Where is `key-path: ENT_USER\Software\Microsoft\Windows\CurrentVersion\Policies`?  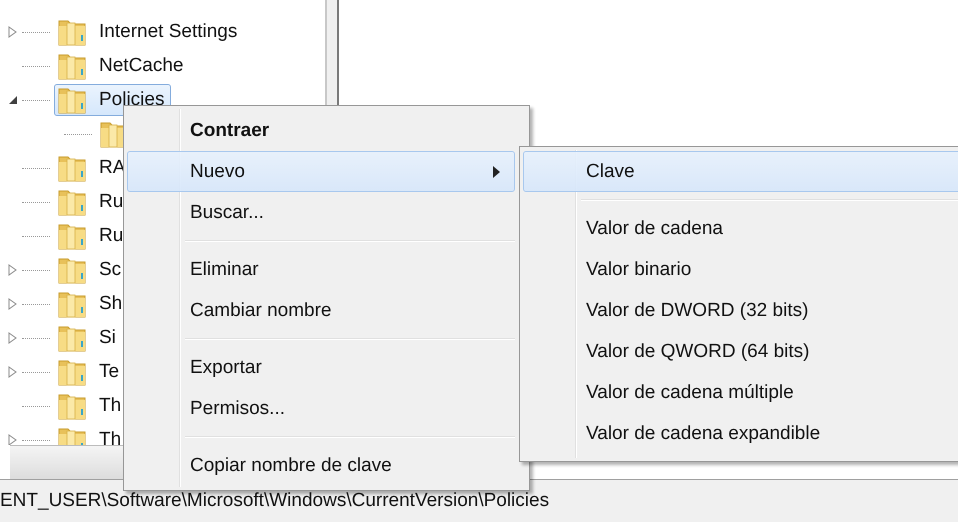 key-path: ENT_USER\Software\Microsoft\Windows\CurrentVersion\Policies is located at coordinates (275, 501).